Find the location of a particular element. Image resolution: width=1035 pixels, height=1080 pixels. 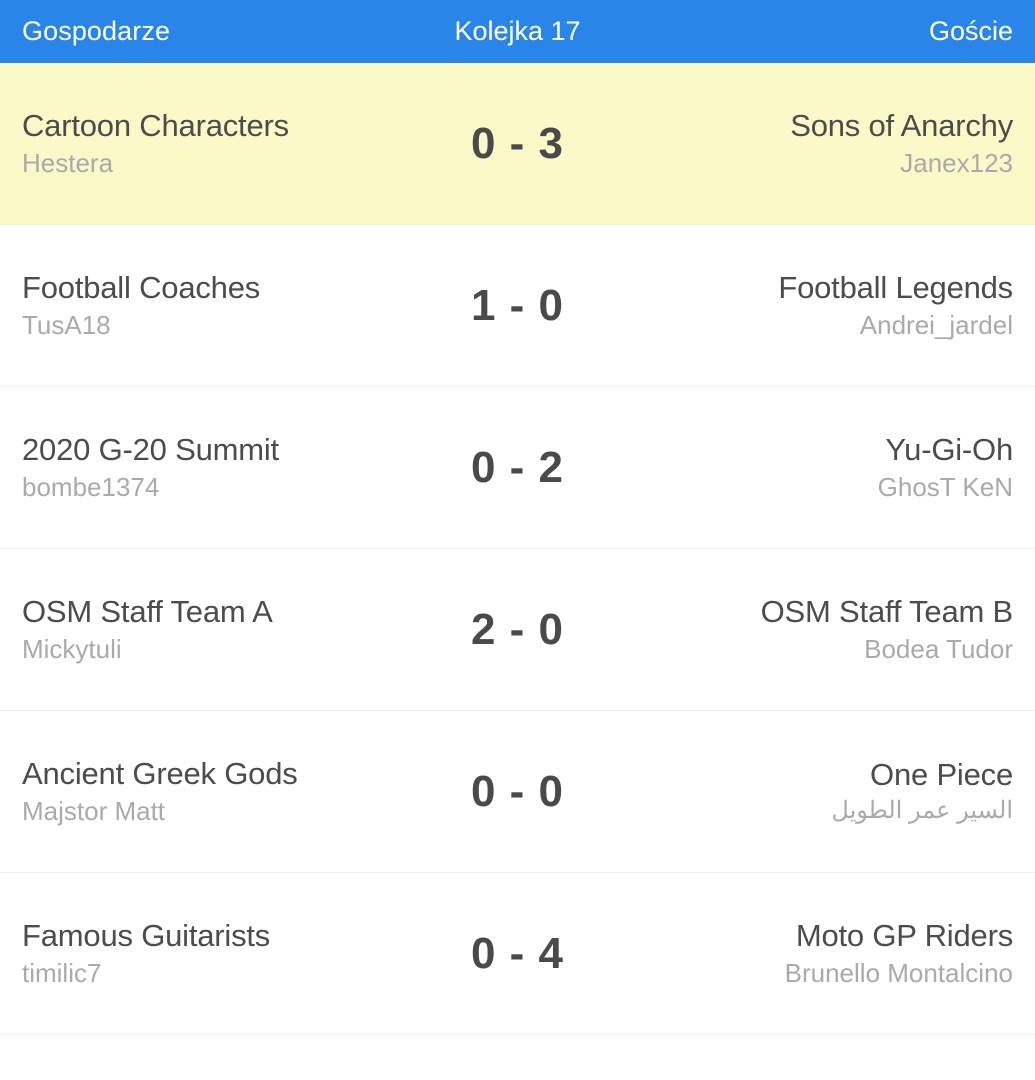

match-score: 2 - 0 is located at coordinates (517, 629).